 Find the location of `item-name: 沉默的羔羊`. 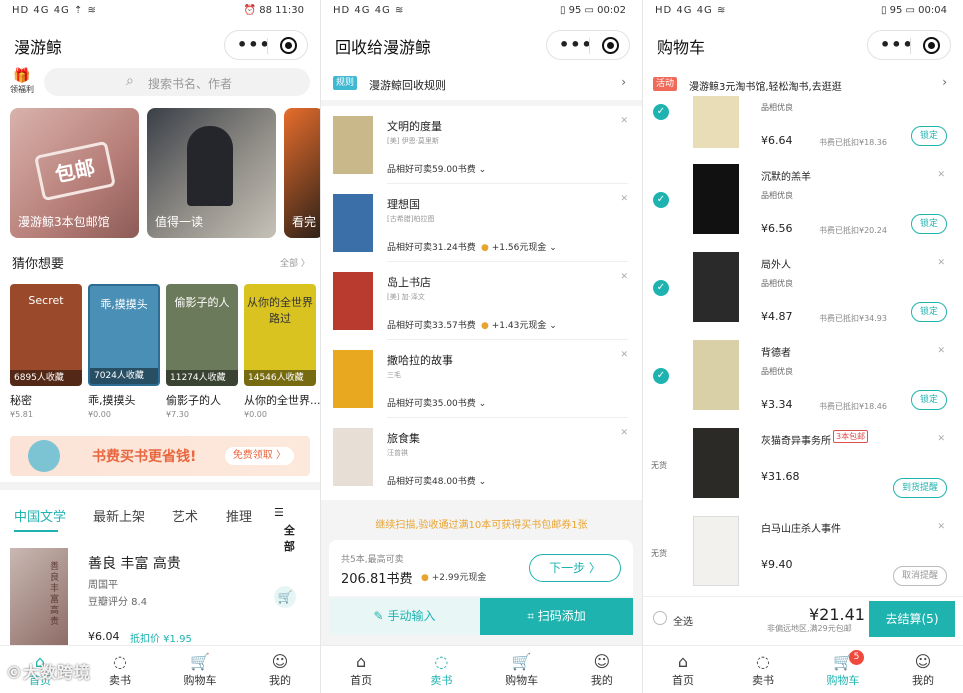

item-name: 沉默的羔羊 is located at coordinates (786, 175).